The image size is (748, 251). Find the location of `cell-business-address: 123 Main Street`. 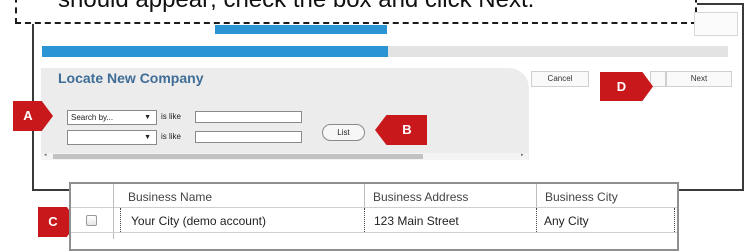

cell-business-address: 123 Main Street is located at coordinates (416, 221).